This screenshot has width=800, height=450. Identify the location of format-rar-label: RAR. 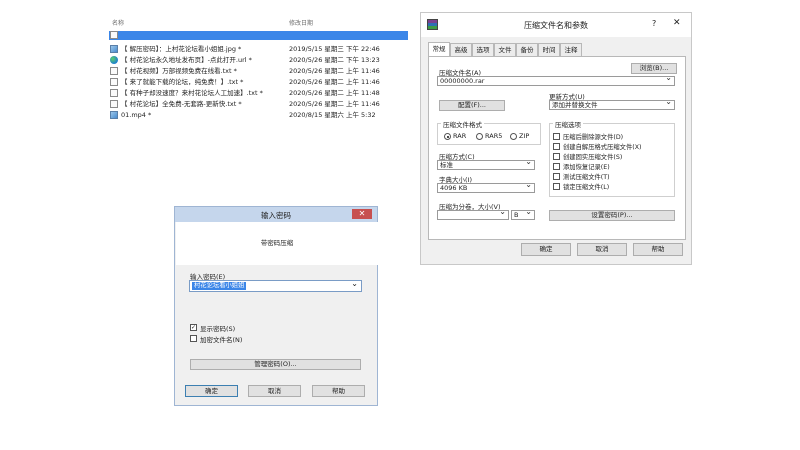
(460, 136).